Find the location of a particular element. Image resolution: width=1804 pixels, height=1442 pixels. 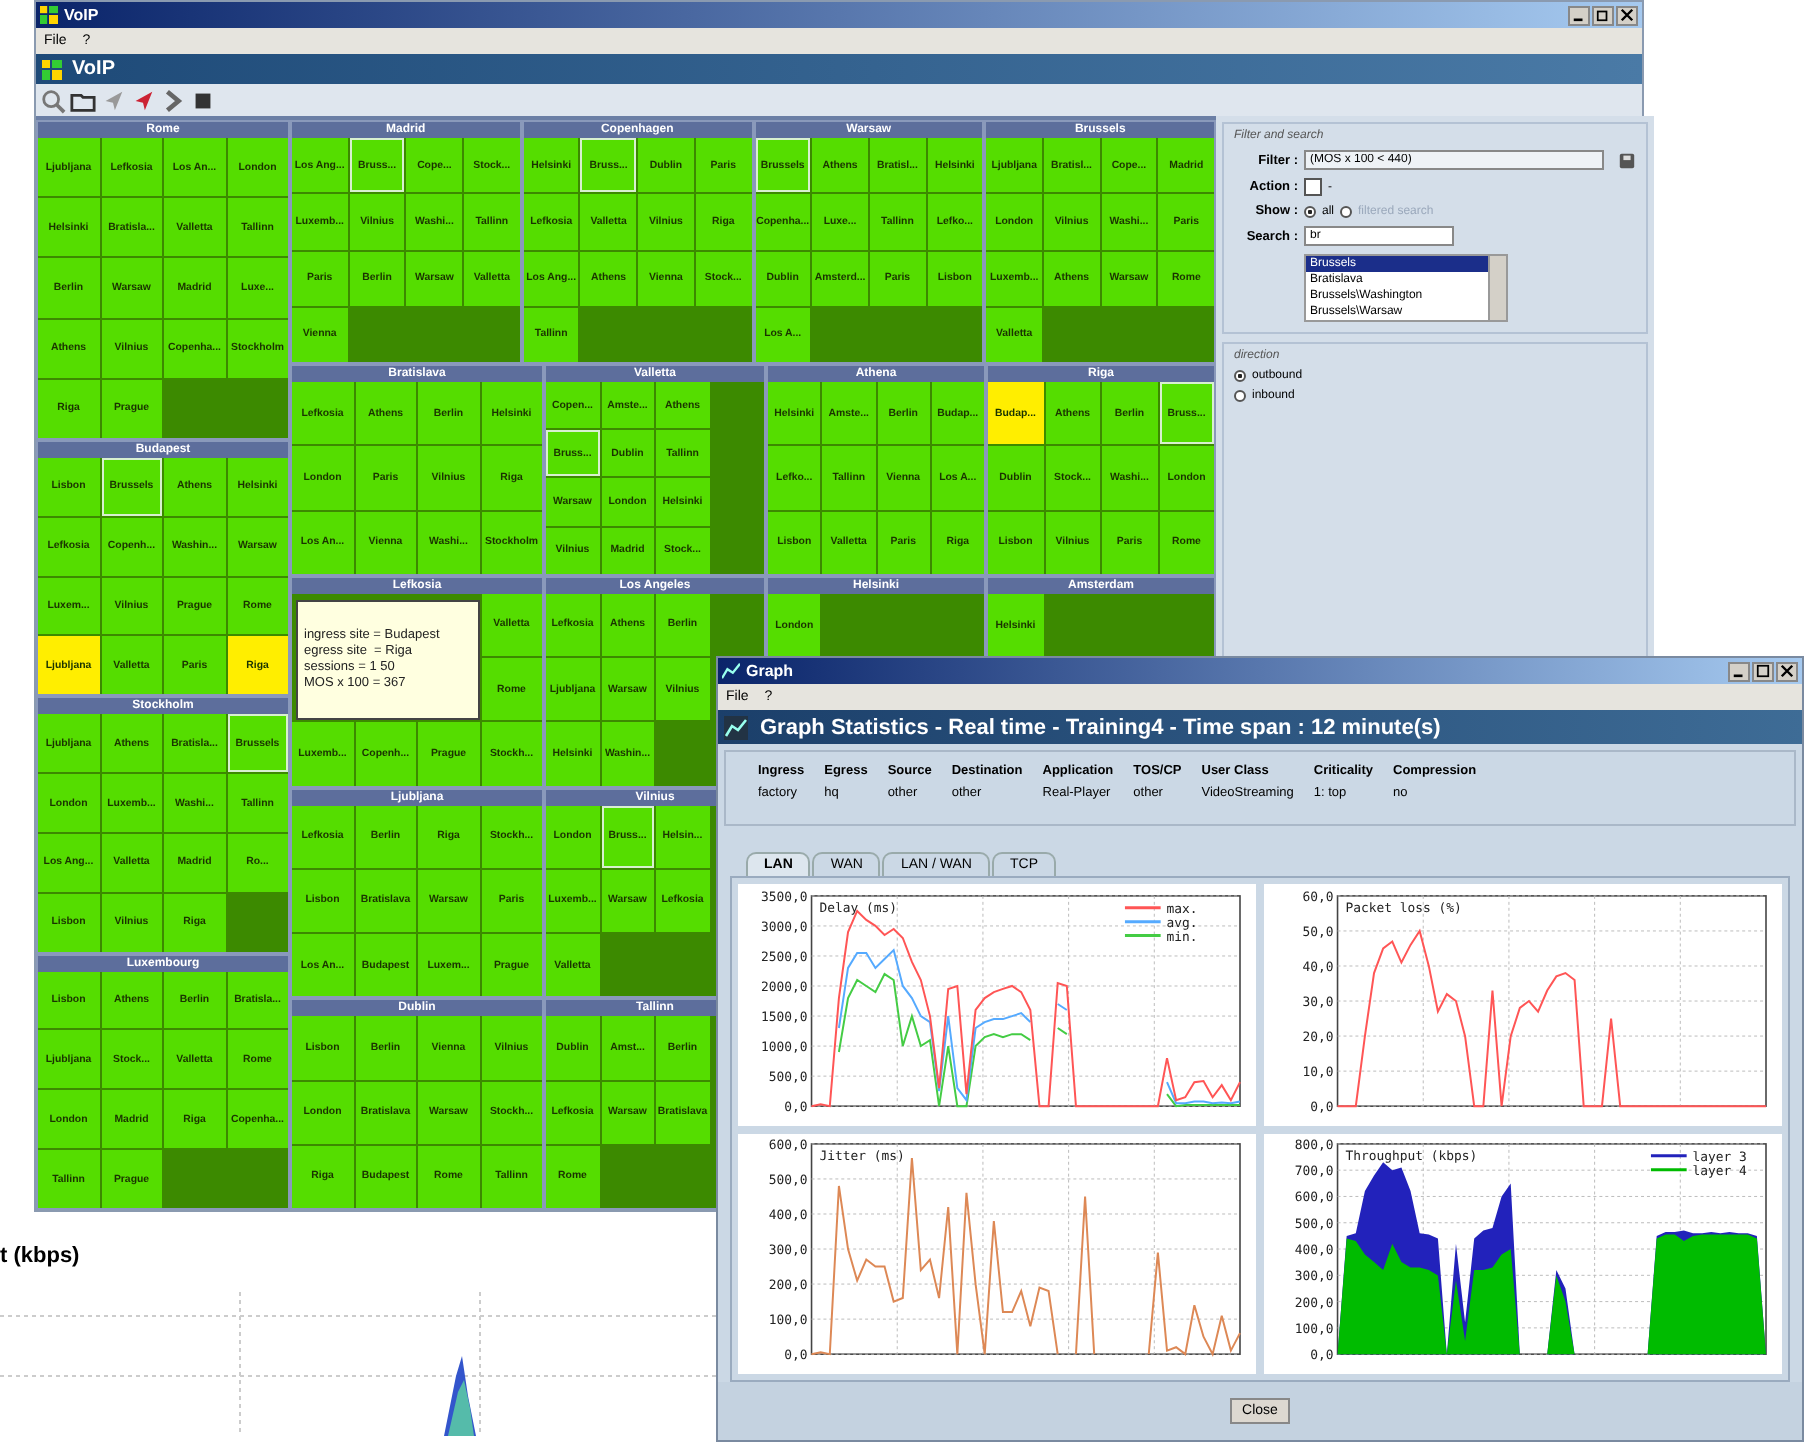

restore-icon is located at coordinates (1603, 15).